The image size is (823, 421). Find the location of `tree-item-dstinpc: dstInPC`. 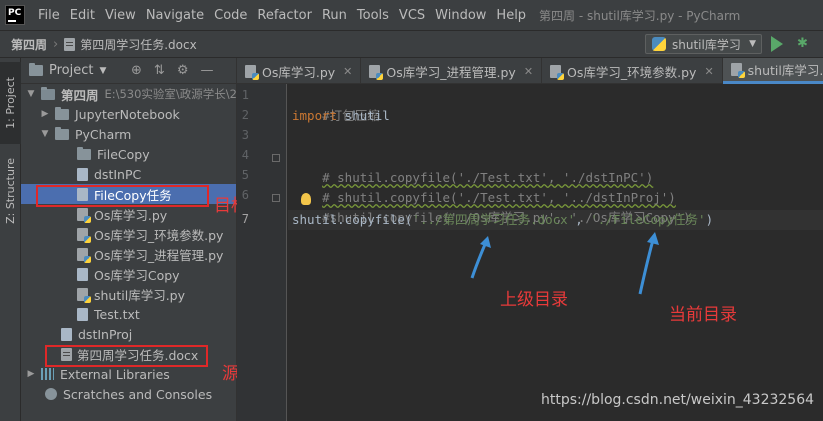

tree-item-dstinpc: dstInPC is located at coordinates (128, 174).